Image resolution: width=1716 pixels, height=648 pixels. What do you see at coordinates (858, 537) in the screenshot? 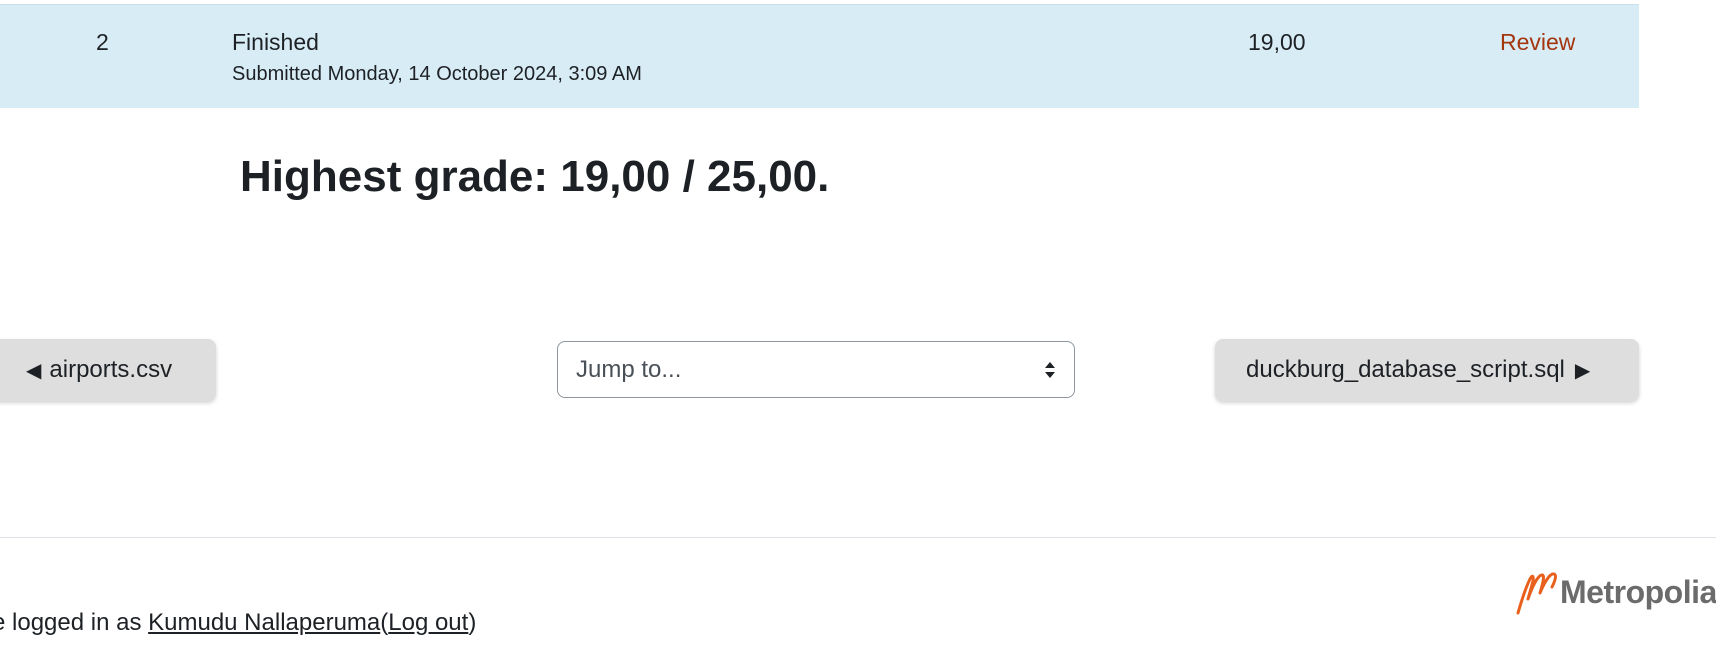
I see `footer-divider` at bounding box center [858, 537].